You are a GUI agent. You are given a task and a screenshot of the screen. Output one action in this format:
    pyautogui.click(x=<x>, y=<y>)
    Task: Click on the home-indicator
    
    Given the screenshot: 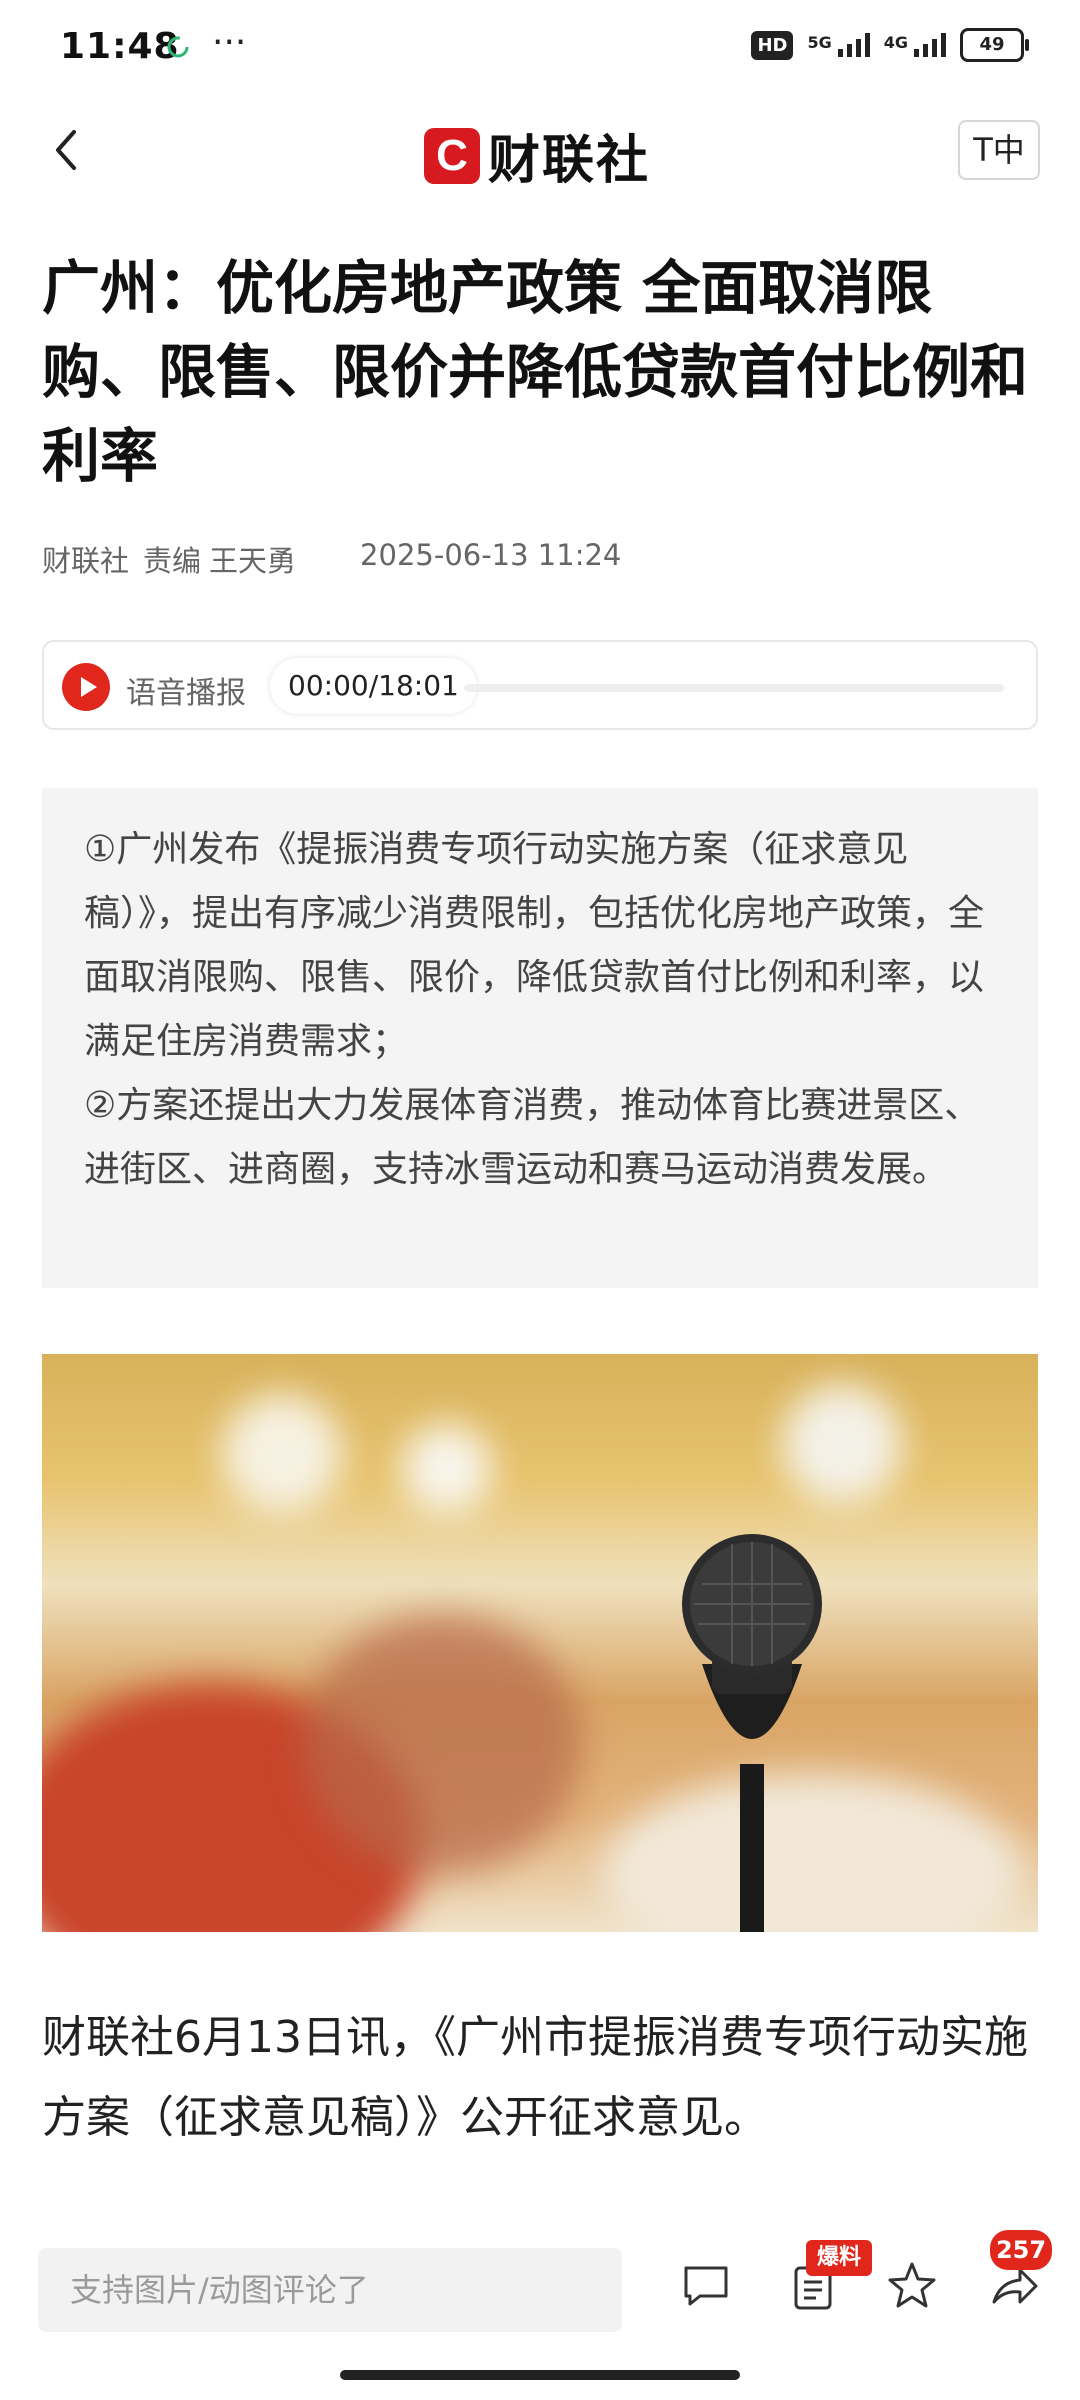 What is the action you would take?
    pyautogui.click(x=540, y=2375)
    